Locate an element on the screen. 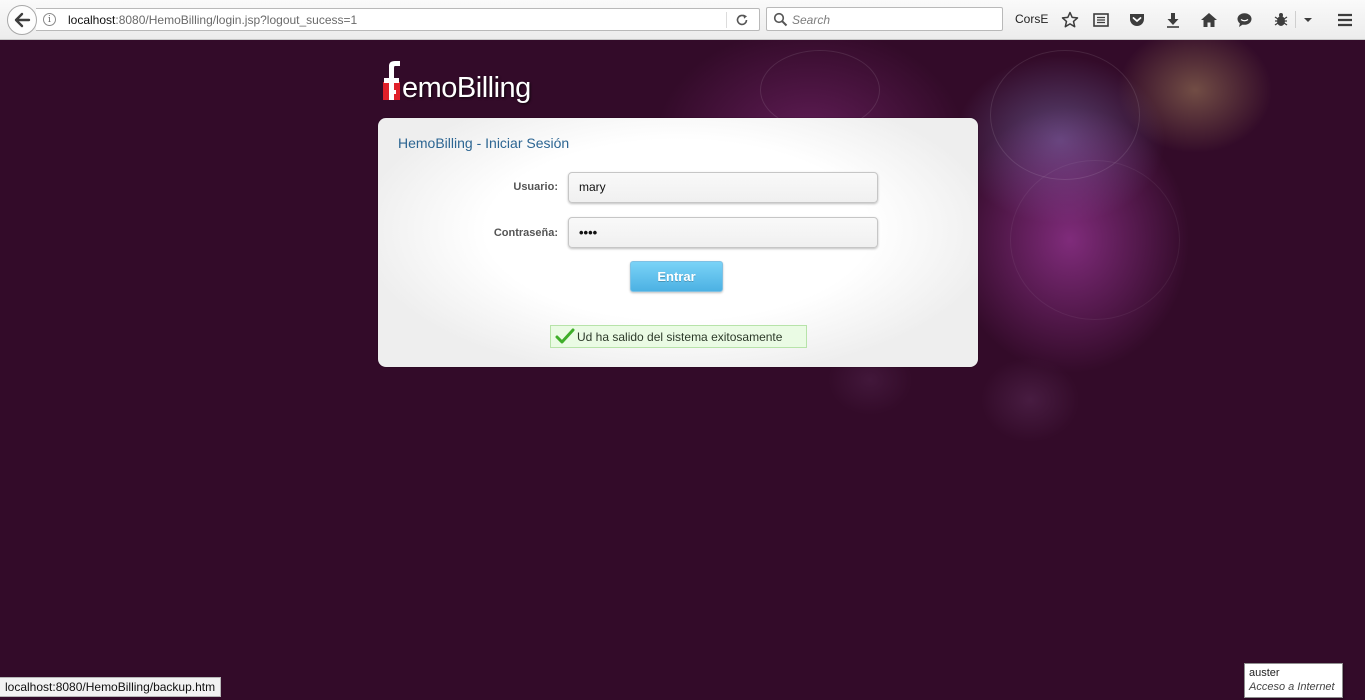 The image size is (1365, 700). bookmark-star-icon is located at coordinates (1070, 20).